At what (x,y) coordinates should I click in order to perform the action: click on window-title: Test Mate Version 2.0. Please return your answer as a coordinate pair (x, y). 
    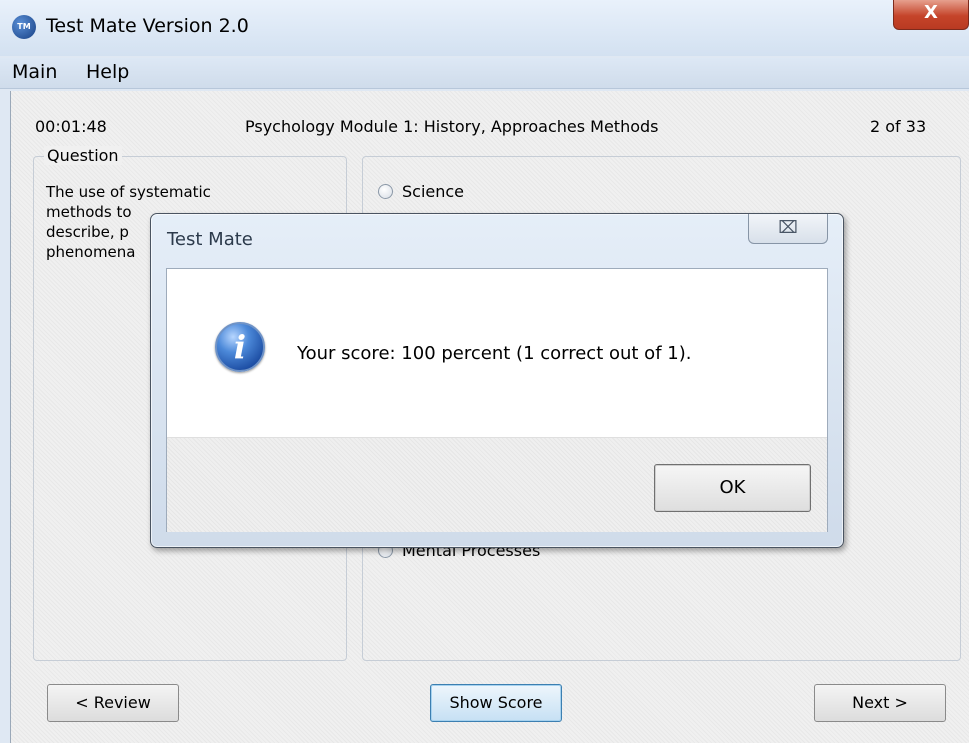
    Looking at the image, I should click on (147, 26).